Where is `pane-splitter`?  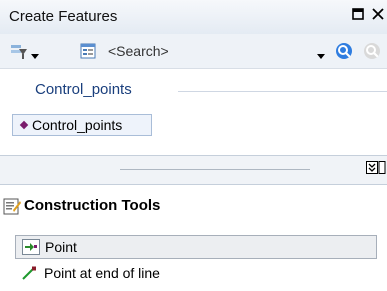
pane-splitter is located at coordinates (193, 170).